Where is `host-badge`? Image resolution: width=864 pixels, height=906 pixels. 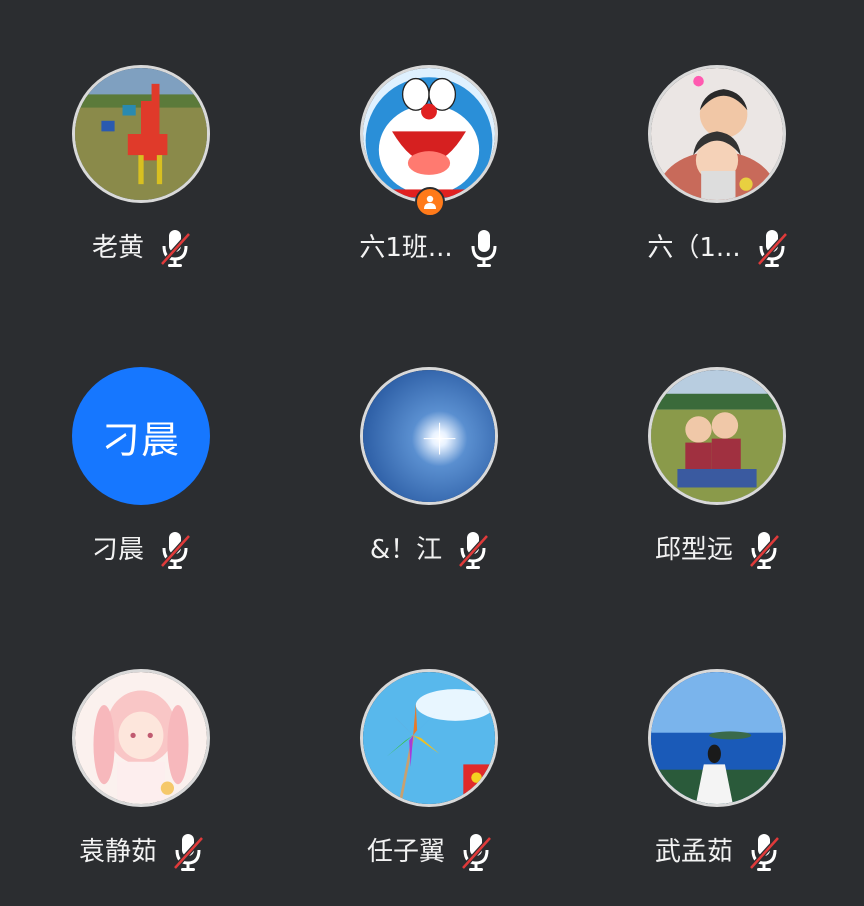
host-badge is located at coordinates (430, 202).